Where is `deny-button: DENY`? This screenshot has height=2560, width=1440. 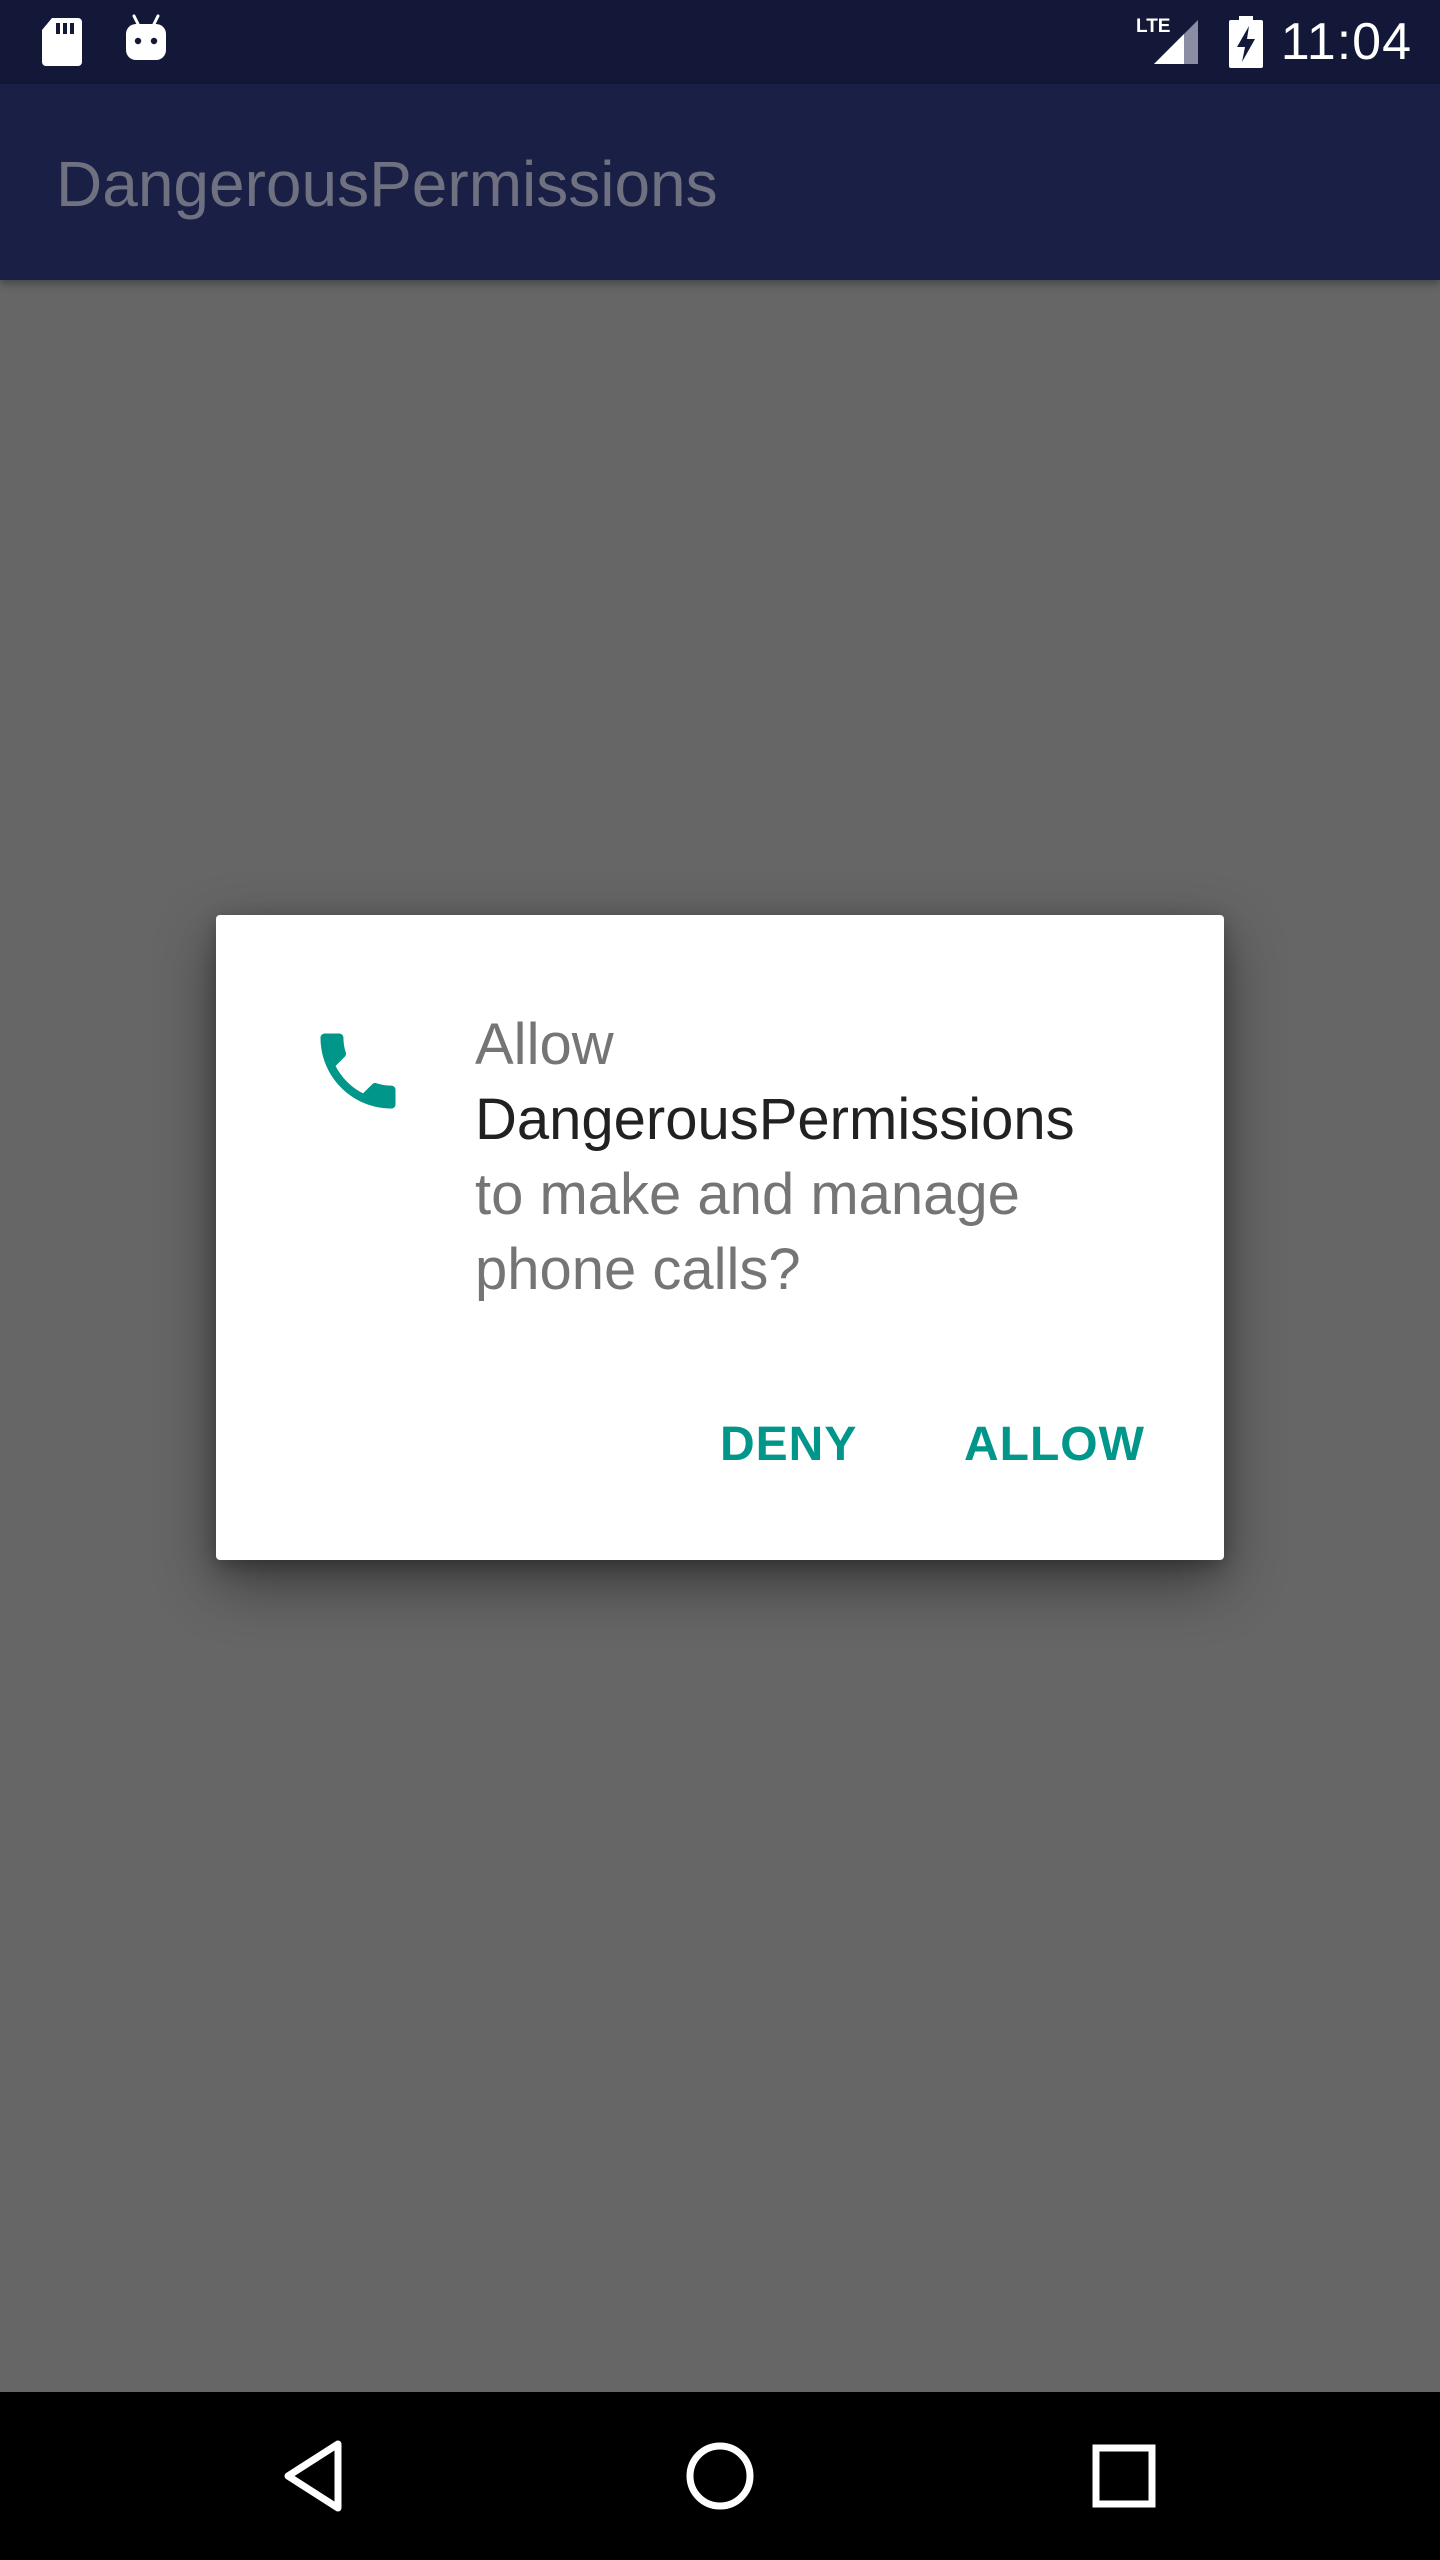
deny-button: DENY is located at coordinates (788, 1445).